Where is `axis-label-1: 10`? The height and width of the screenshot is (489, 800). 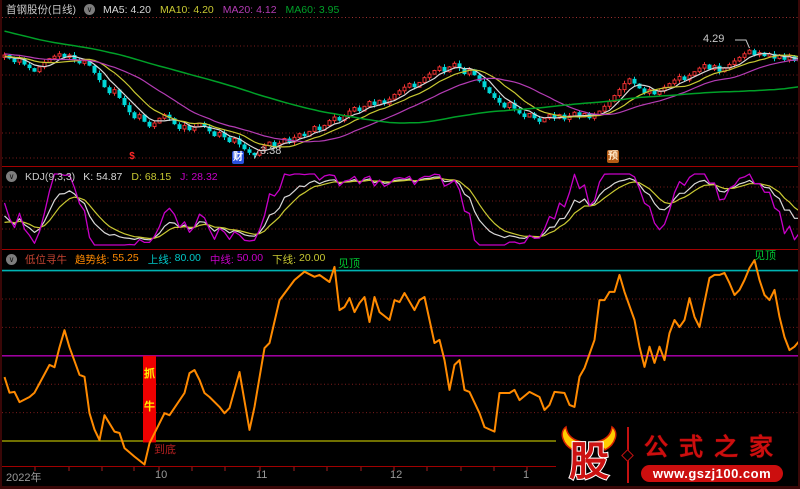
axis-label-1: 10 is located at coordinates (161, 475).